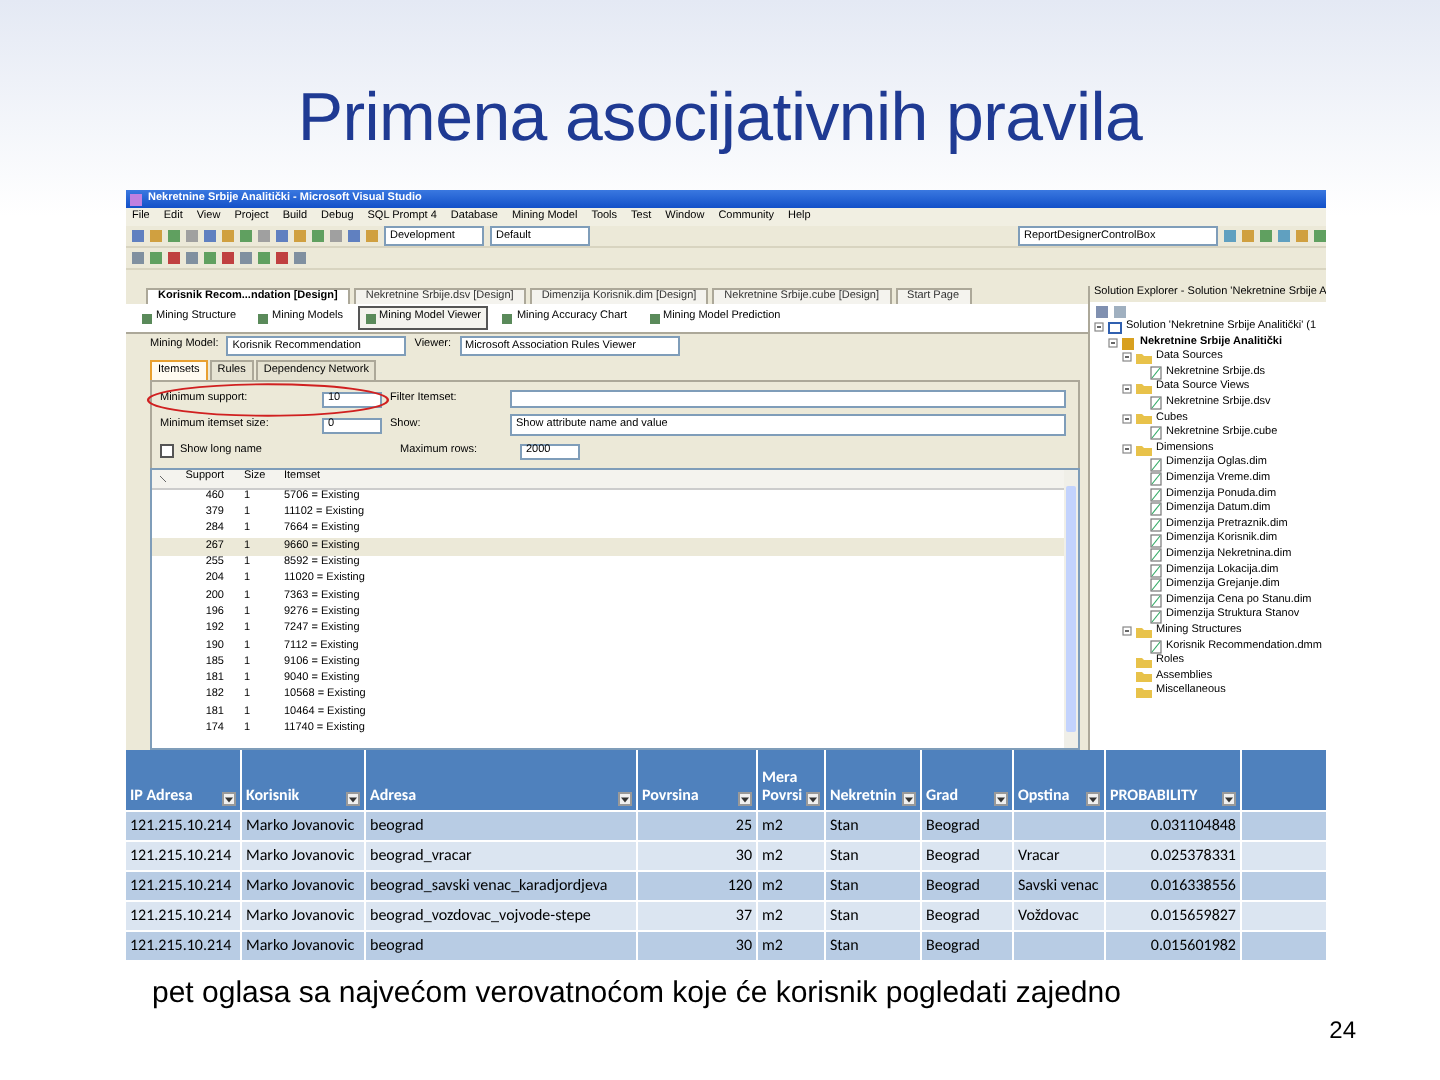 Image resolution: width=1440 pixels, height=1080 pixels. I want to click on table-cell: 120, so click(739, 886).